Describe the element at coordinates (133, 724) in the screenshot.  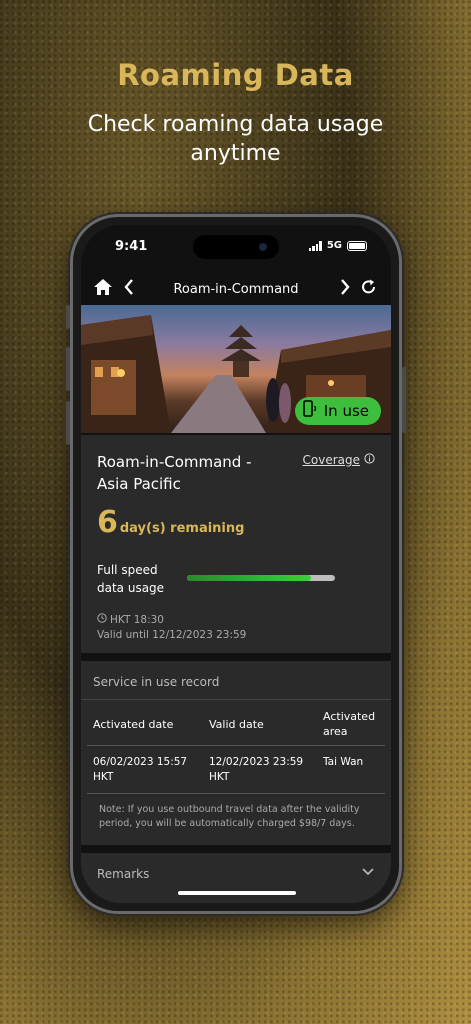
I see `column-header-activated-date: Activated date` at that location.